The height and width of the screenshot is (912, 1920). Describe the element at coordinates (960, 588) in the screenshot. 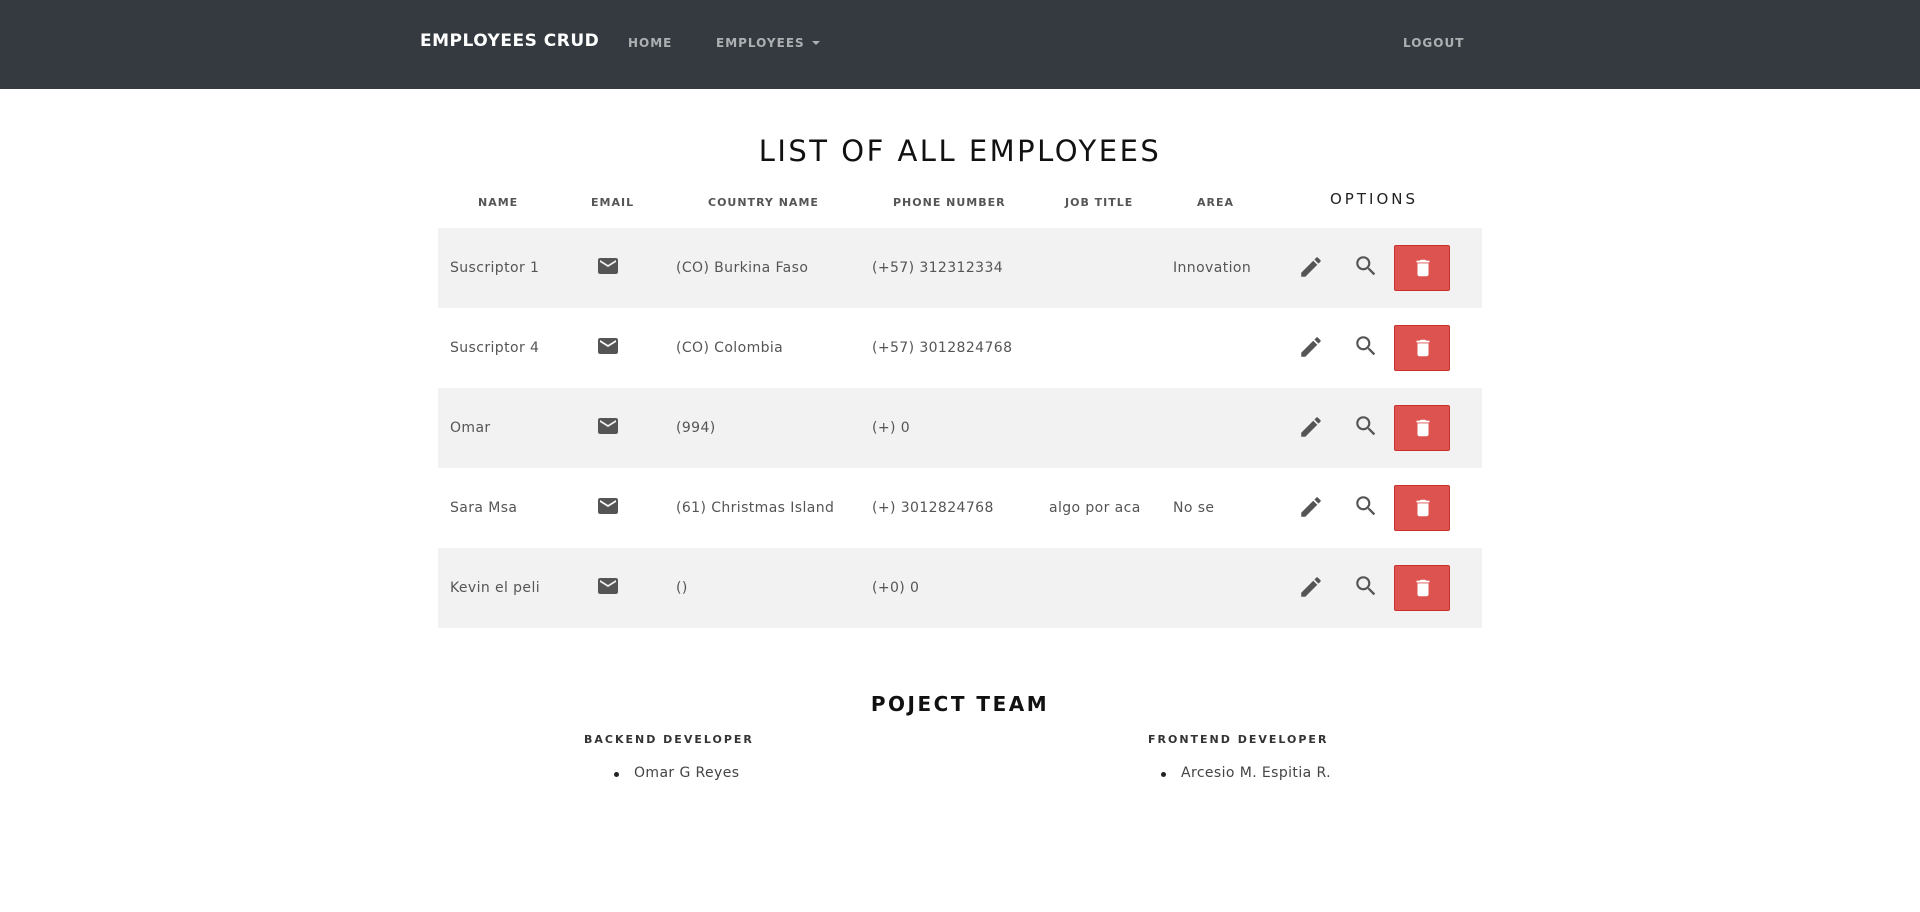

I see `table-row: Kevin el peli () (+0) 0` at that location.